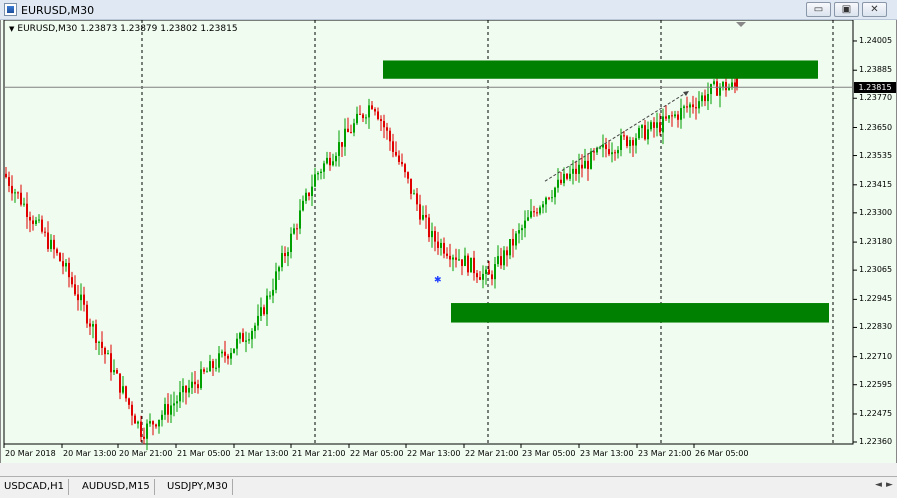 The image size is (897, 498). I want to click on tab-usdcad-h1: USDCAD,H1, so click(34, 487).